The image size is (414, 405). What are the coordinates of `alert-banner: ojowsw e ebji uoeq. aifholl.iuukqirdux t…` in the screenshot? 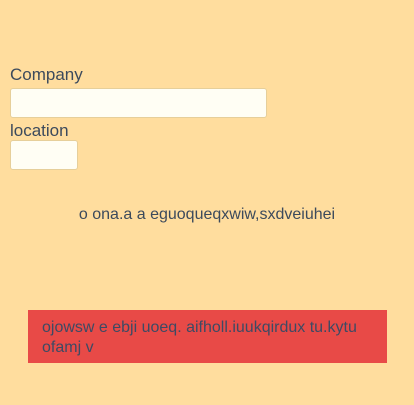 It's located at (207, 336).